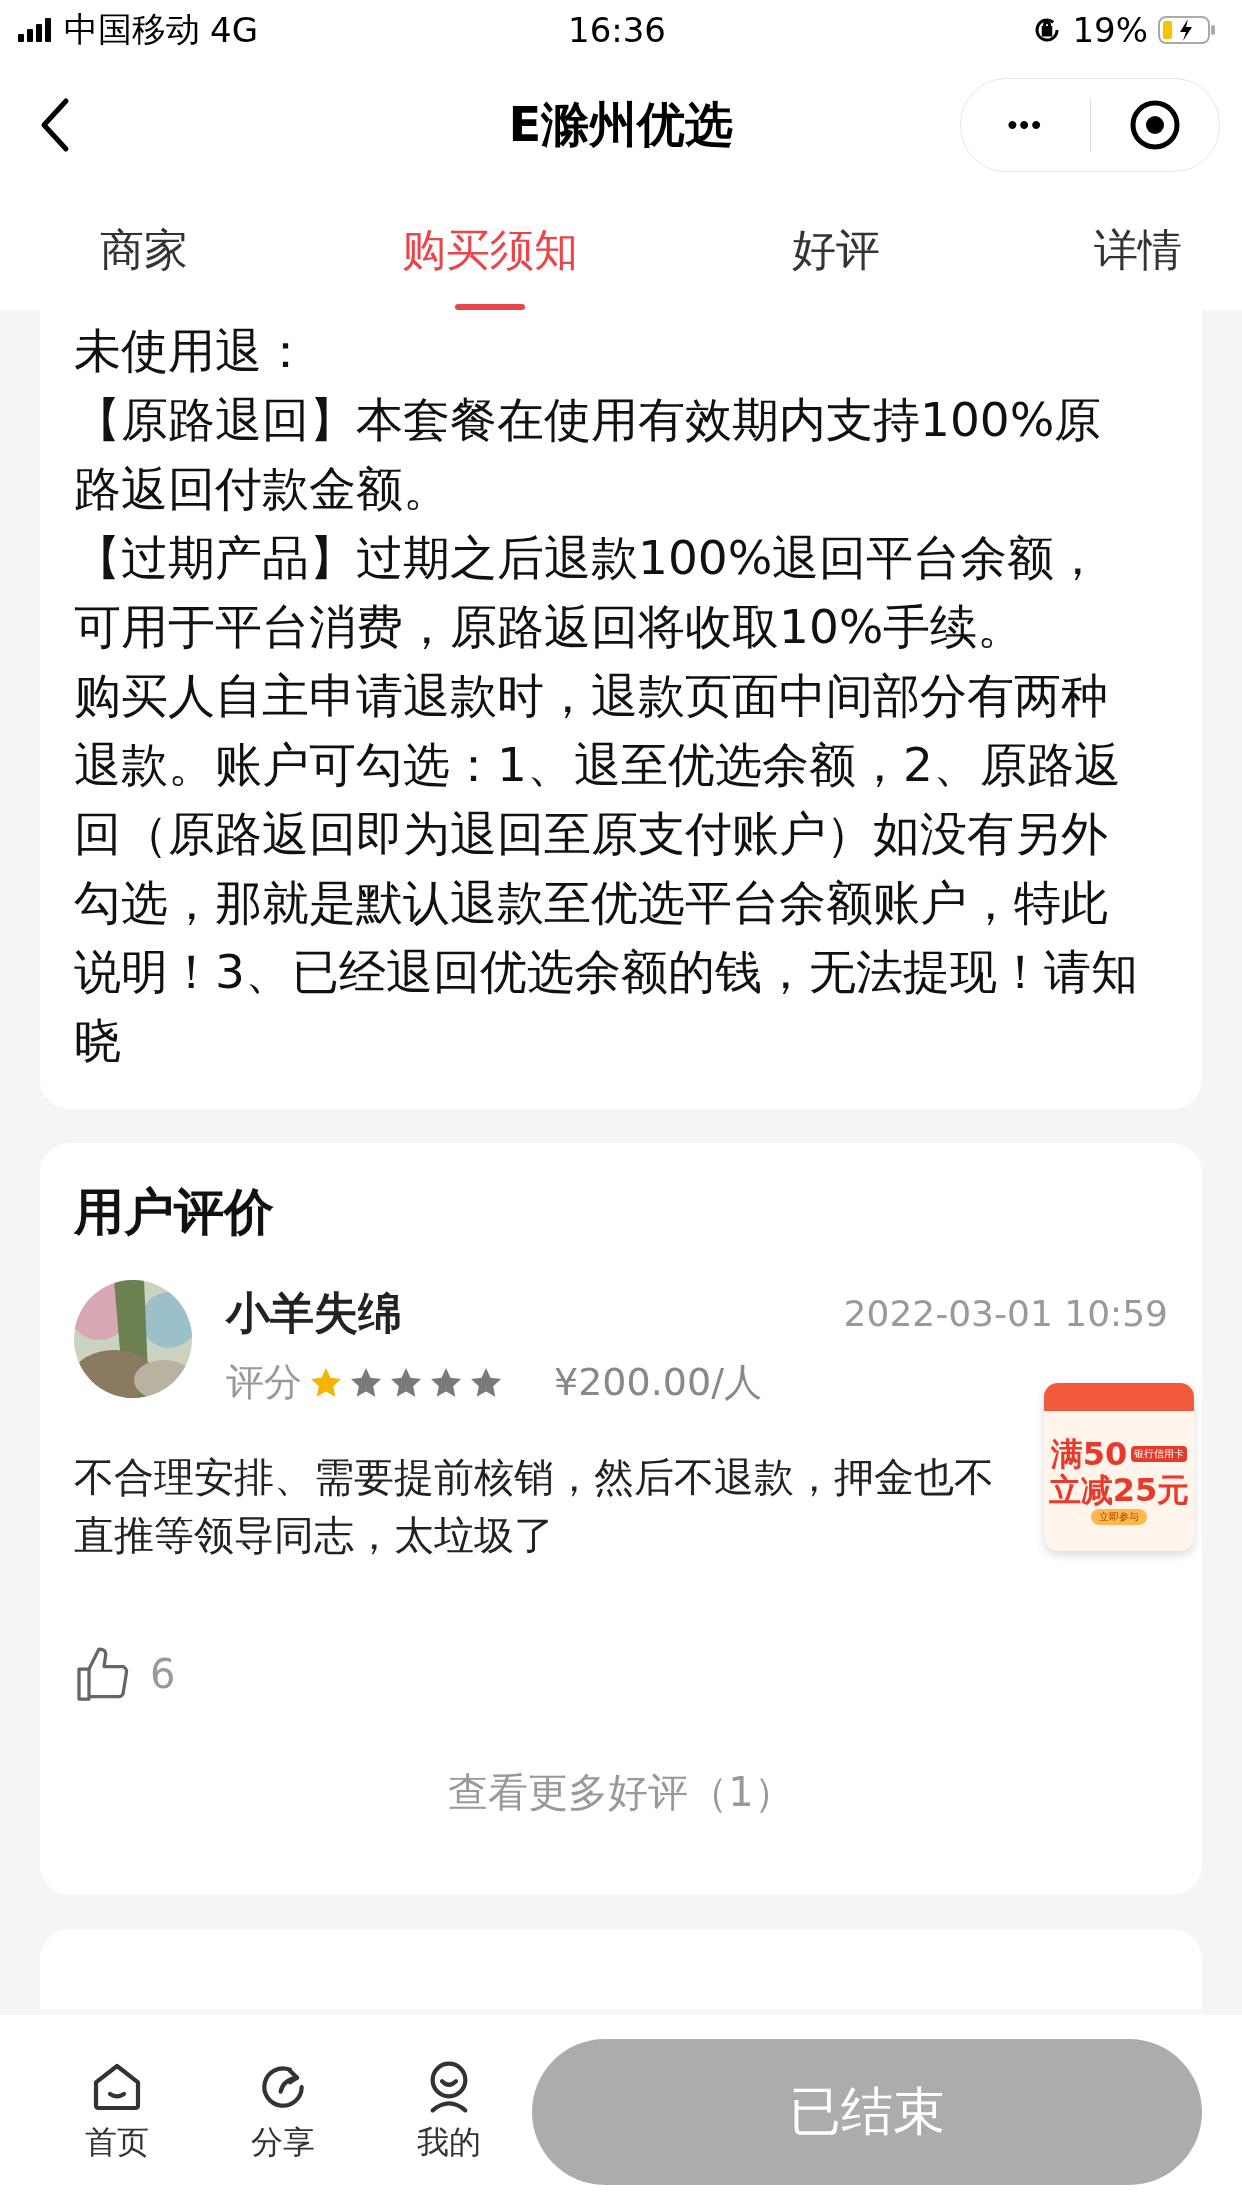 The width and height of the screenshot is (1242, 2208). I want to click on bottom-nav-item: 首页, so click(117, 2111).